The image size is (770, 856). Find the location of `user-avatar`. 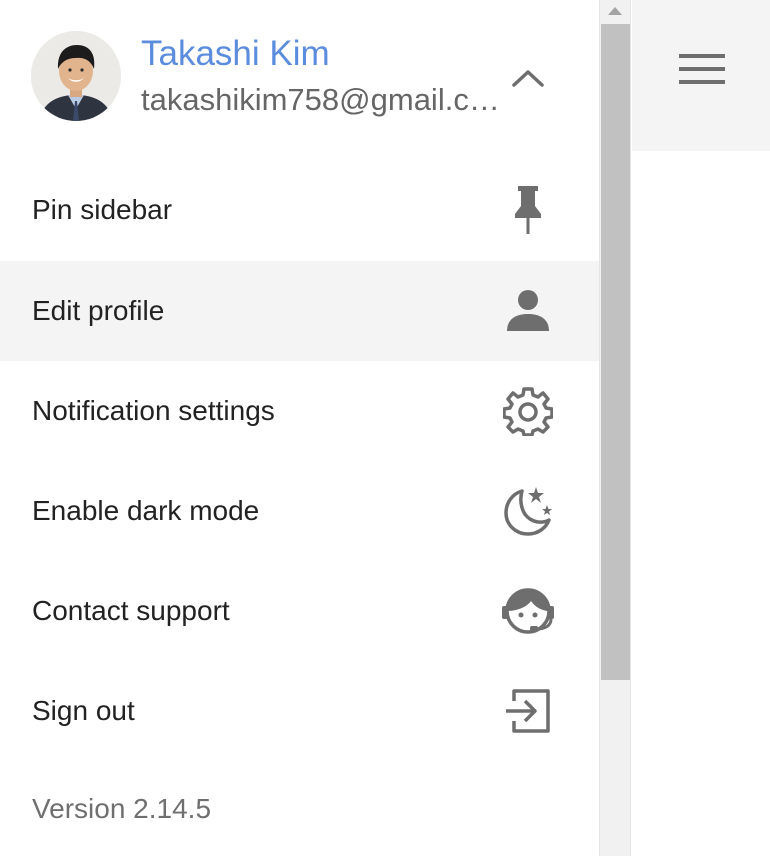

user-avatar is located at coordinates (76, 76).